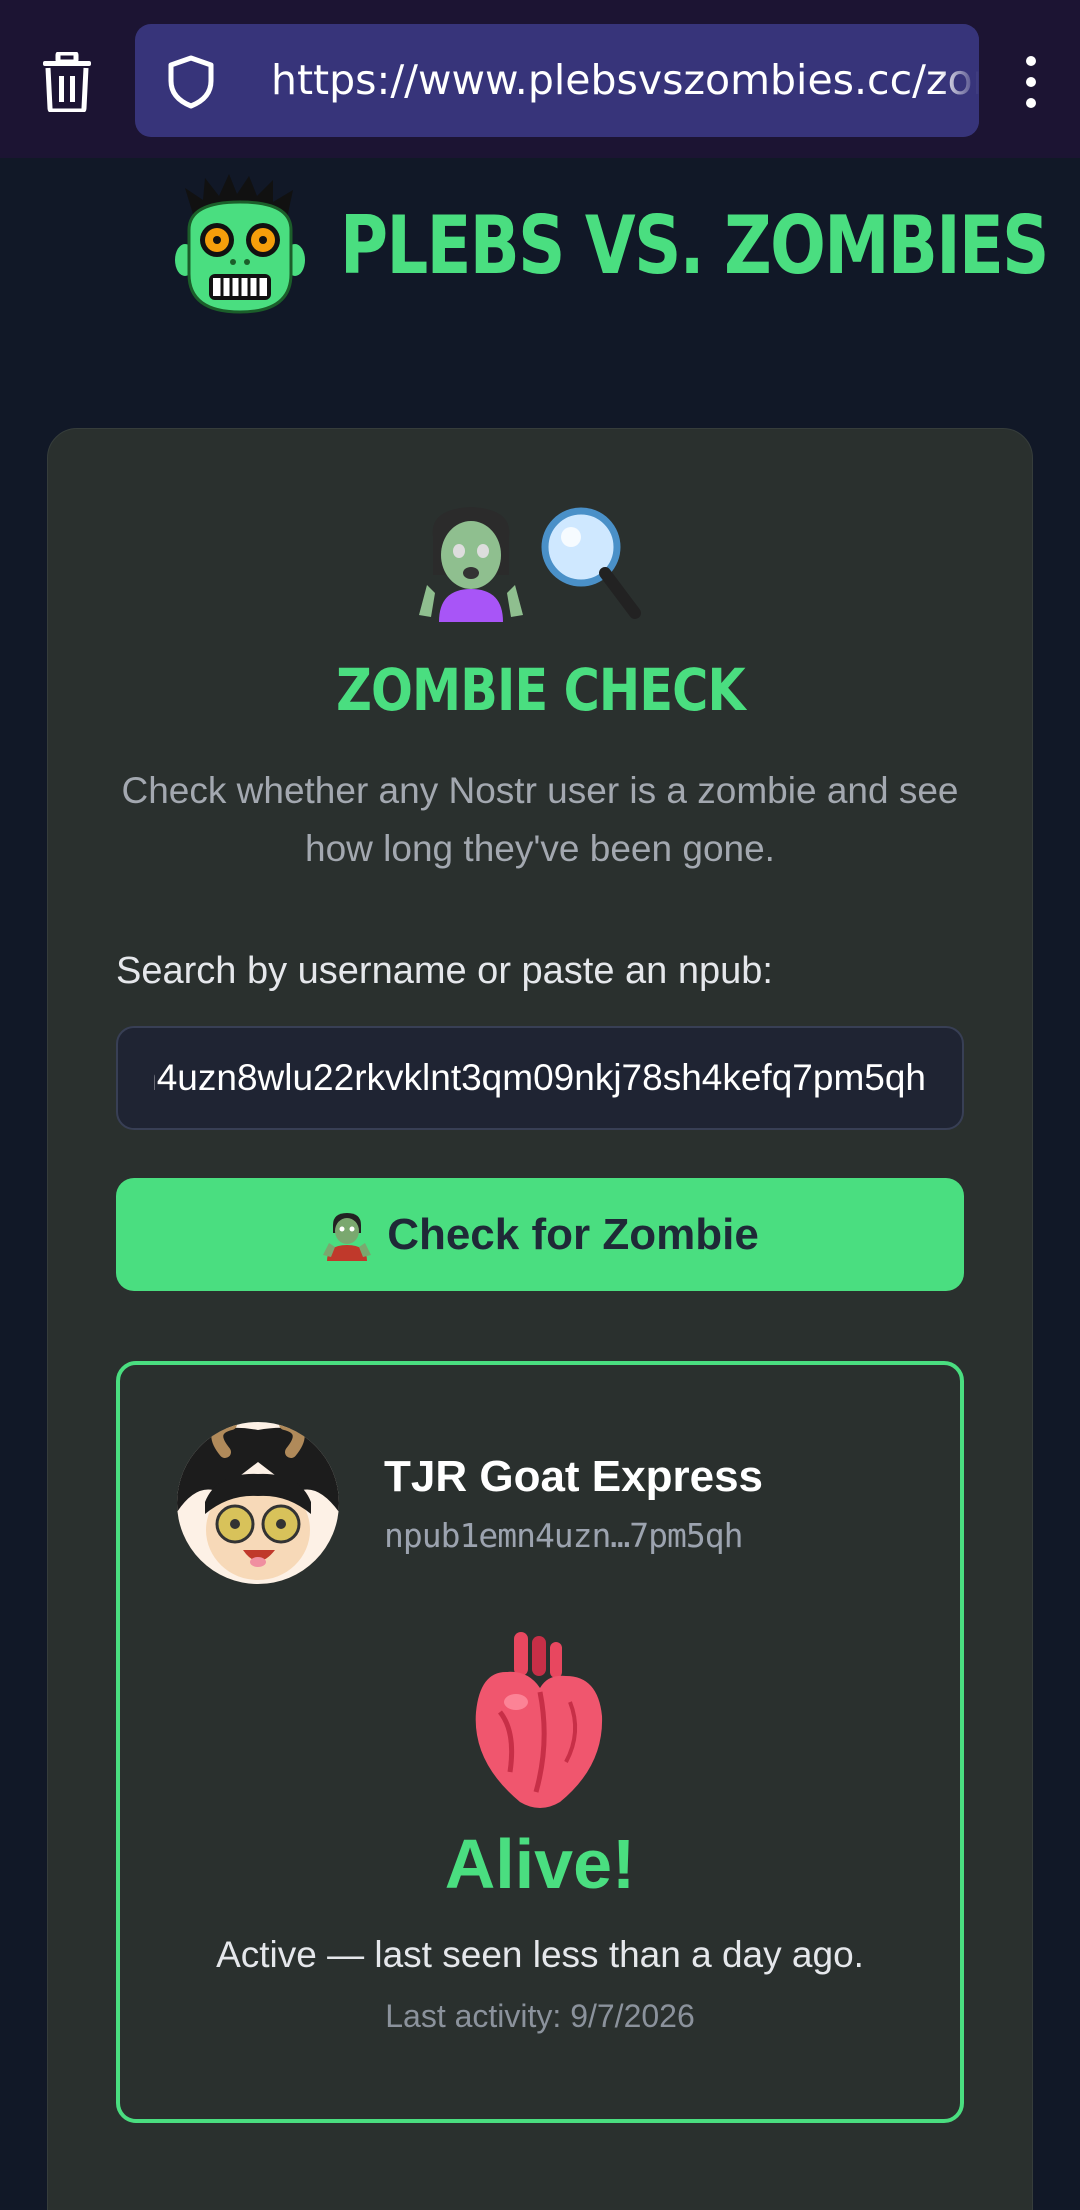 The image size is (1080, 2210). What do you see at coordinates (530, 564) in the screenshot?
I see `zombie-magnifier-icon` at bounding box center [530, 564].